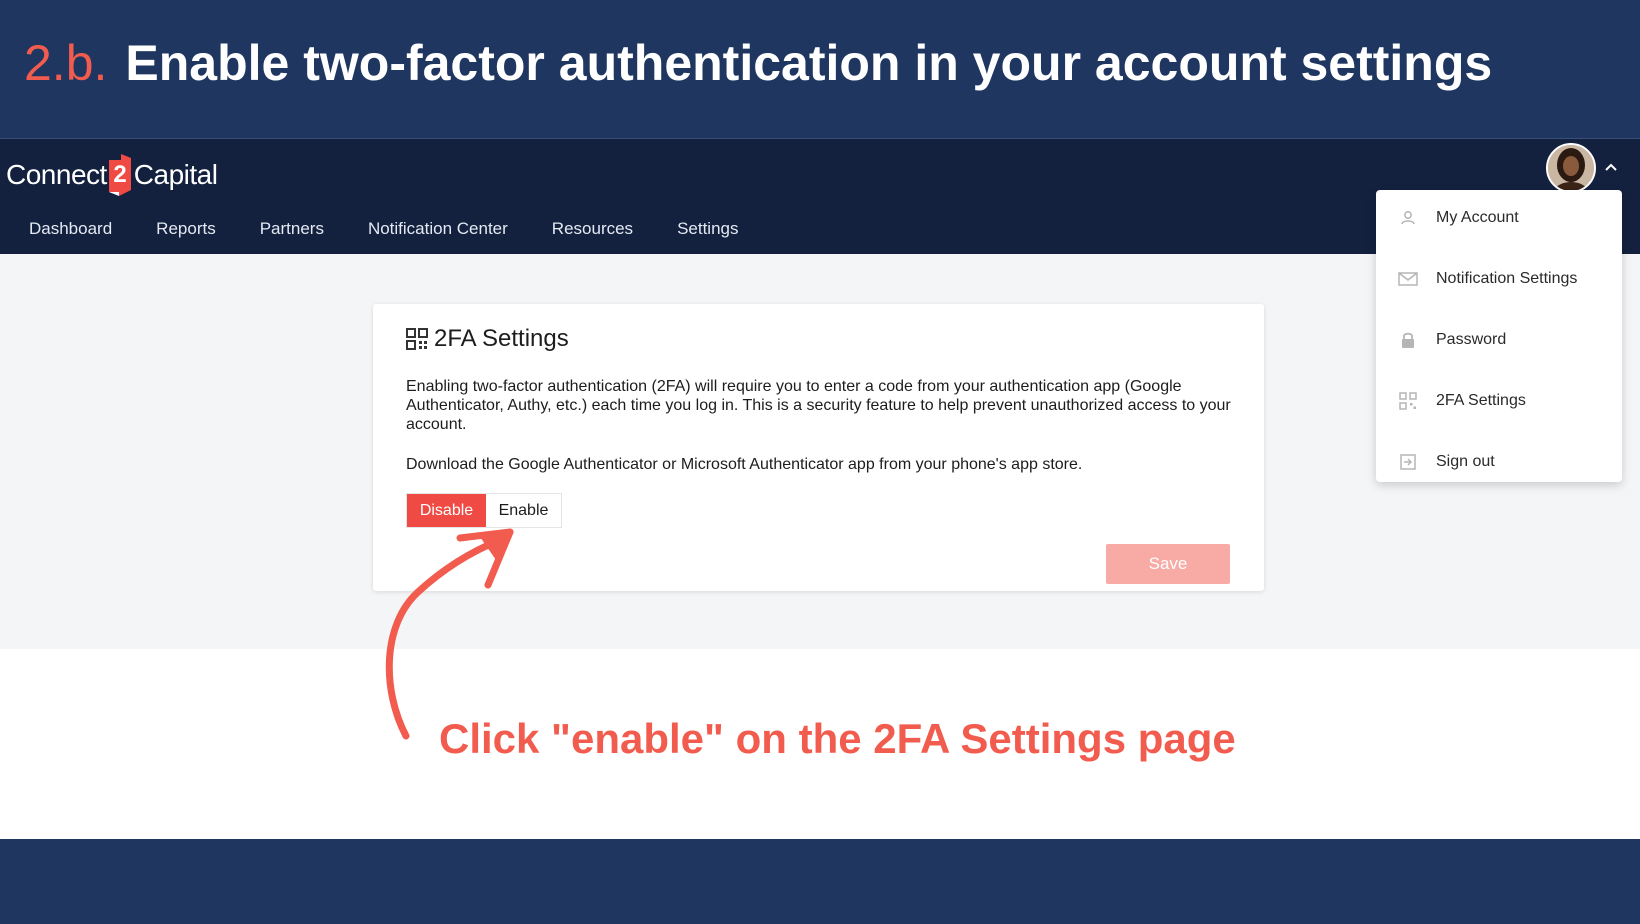 Image resolution: width=1640 pixels, height=924 pixels. What do you see at coordinates (501, 338) in the screenshot?
I see `card-title: 2FA Settings` at bounding box center [501, 338].